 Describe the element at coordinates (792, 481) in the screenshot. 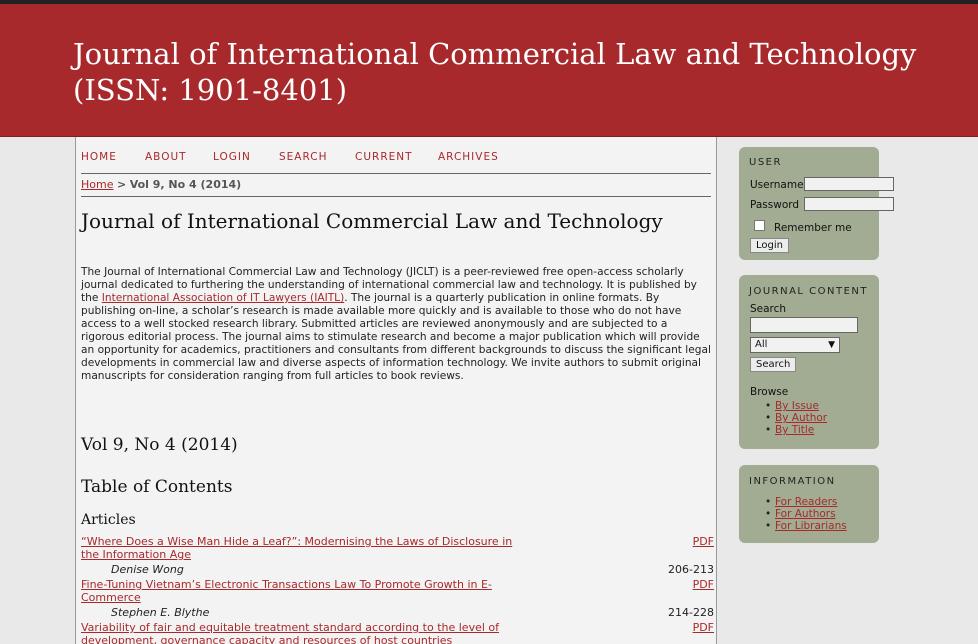

I see `information-title: INFORMATION` at that location.